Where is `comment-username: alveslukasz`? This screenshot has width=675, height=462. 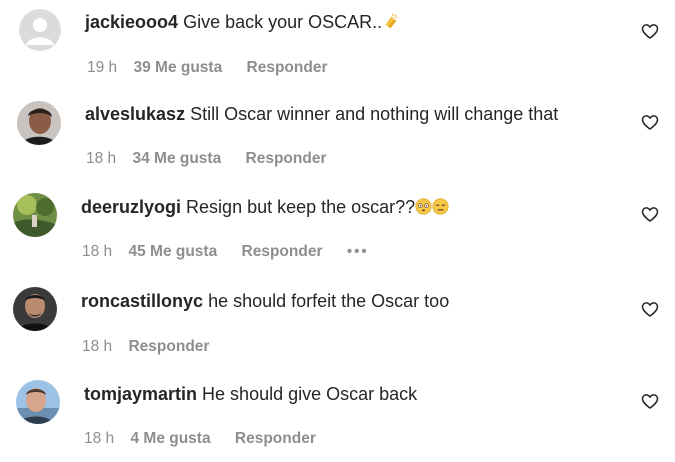
comment-username: alveslukasz is located at coordinates (135, 114).